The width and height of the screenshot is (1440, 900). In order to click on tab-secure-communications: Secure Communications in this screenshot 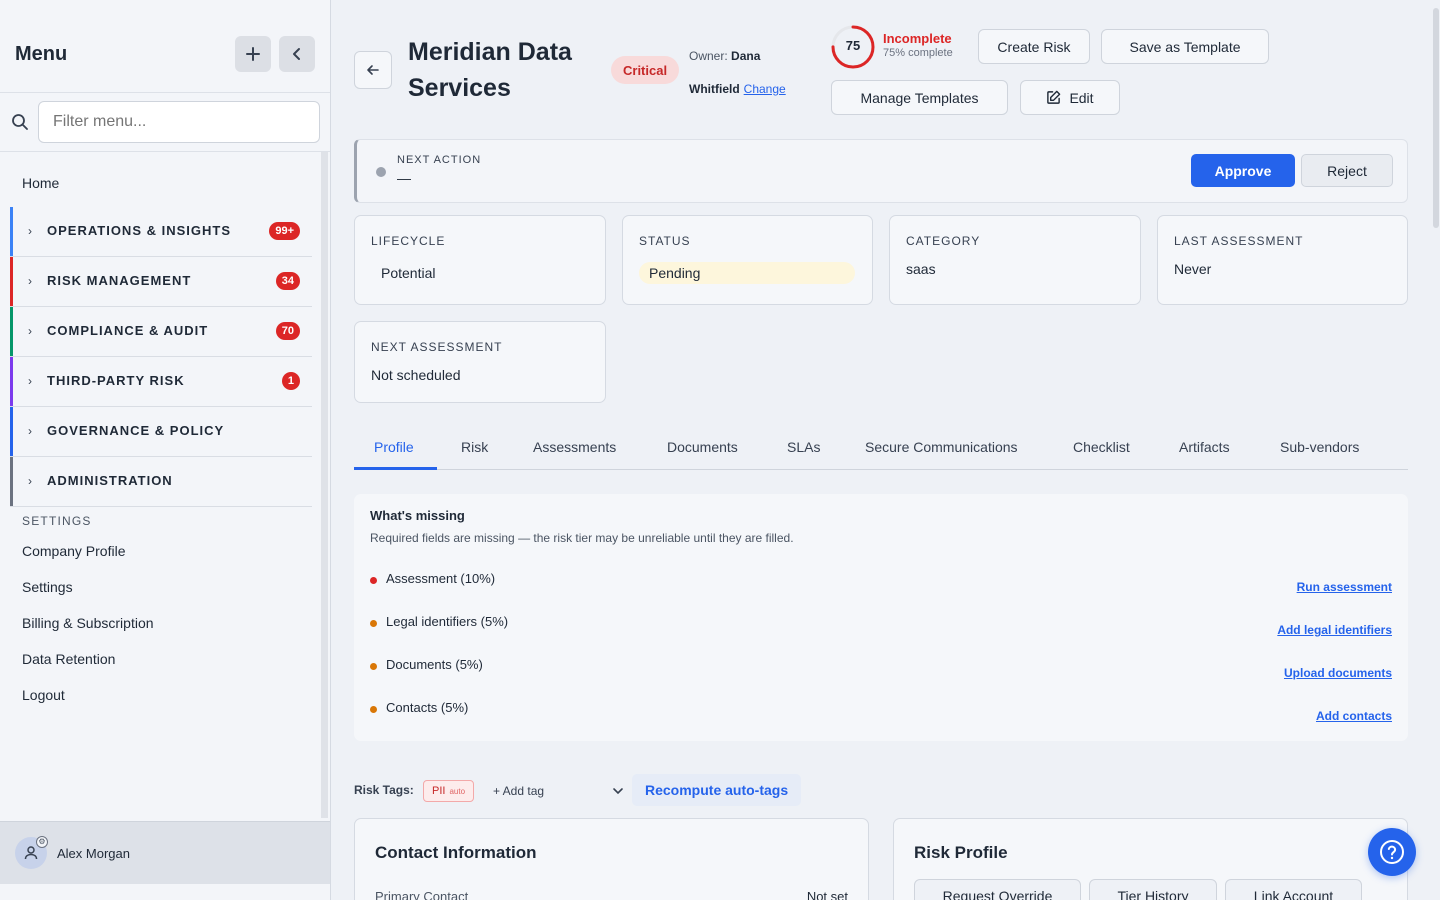, I will do `click(941, 447)`.